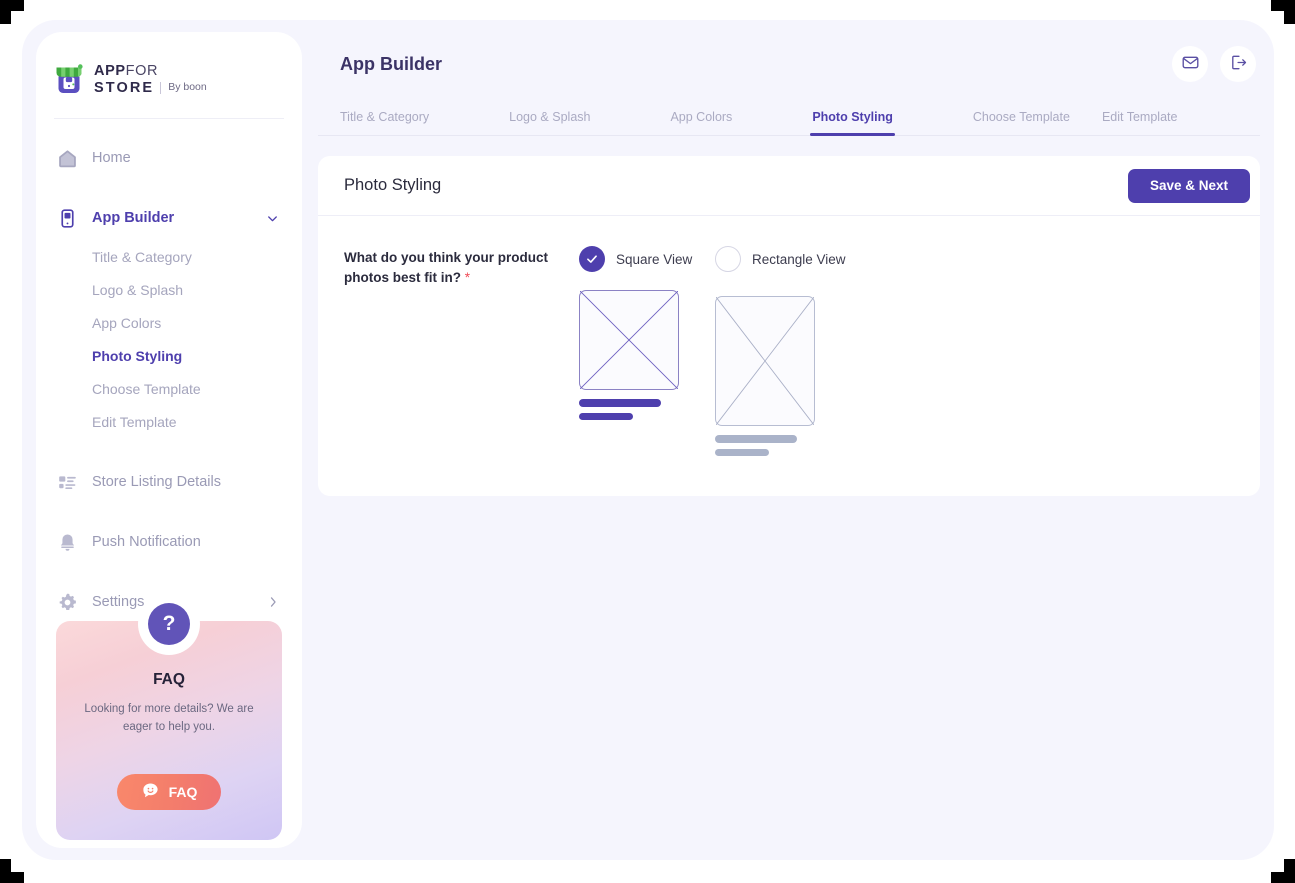 The height and width of the screenshot is (883, 1295). I want to click on list-details-icon, so click(67, 482).